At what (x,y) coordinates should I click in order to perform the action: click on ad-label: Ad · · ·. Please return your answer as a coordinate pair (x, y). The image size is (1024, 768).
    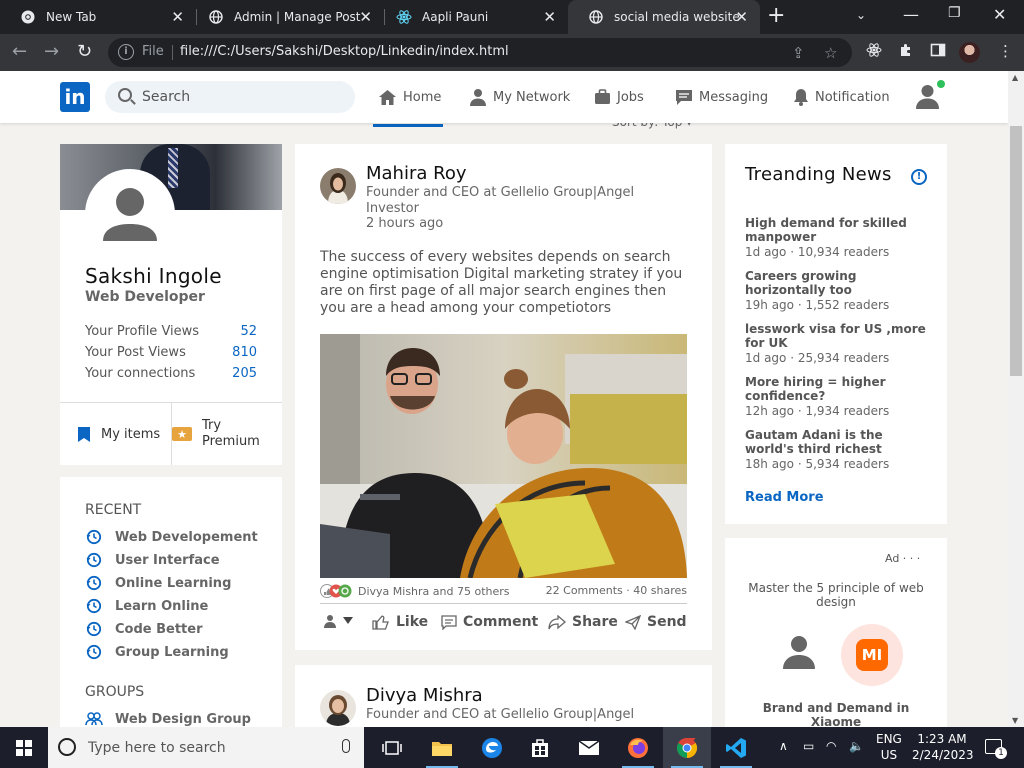
    Looking at the image, I should click on (902, 558).